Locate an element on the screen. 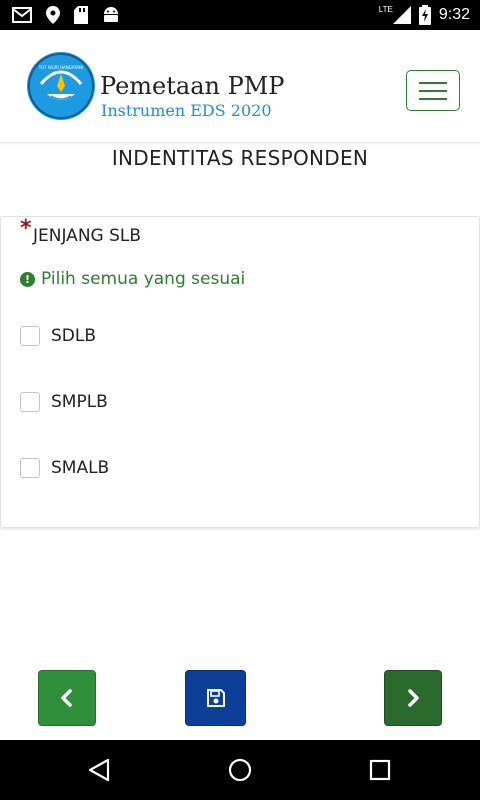  chevron-right-icon is located at coordinates (413, 698).